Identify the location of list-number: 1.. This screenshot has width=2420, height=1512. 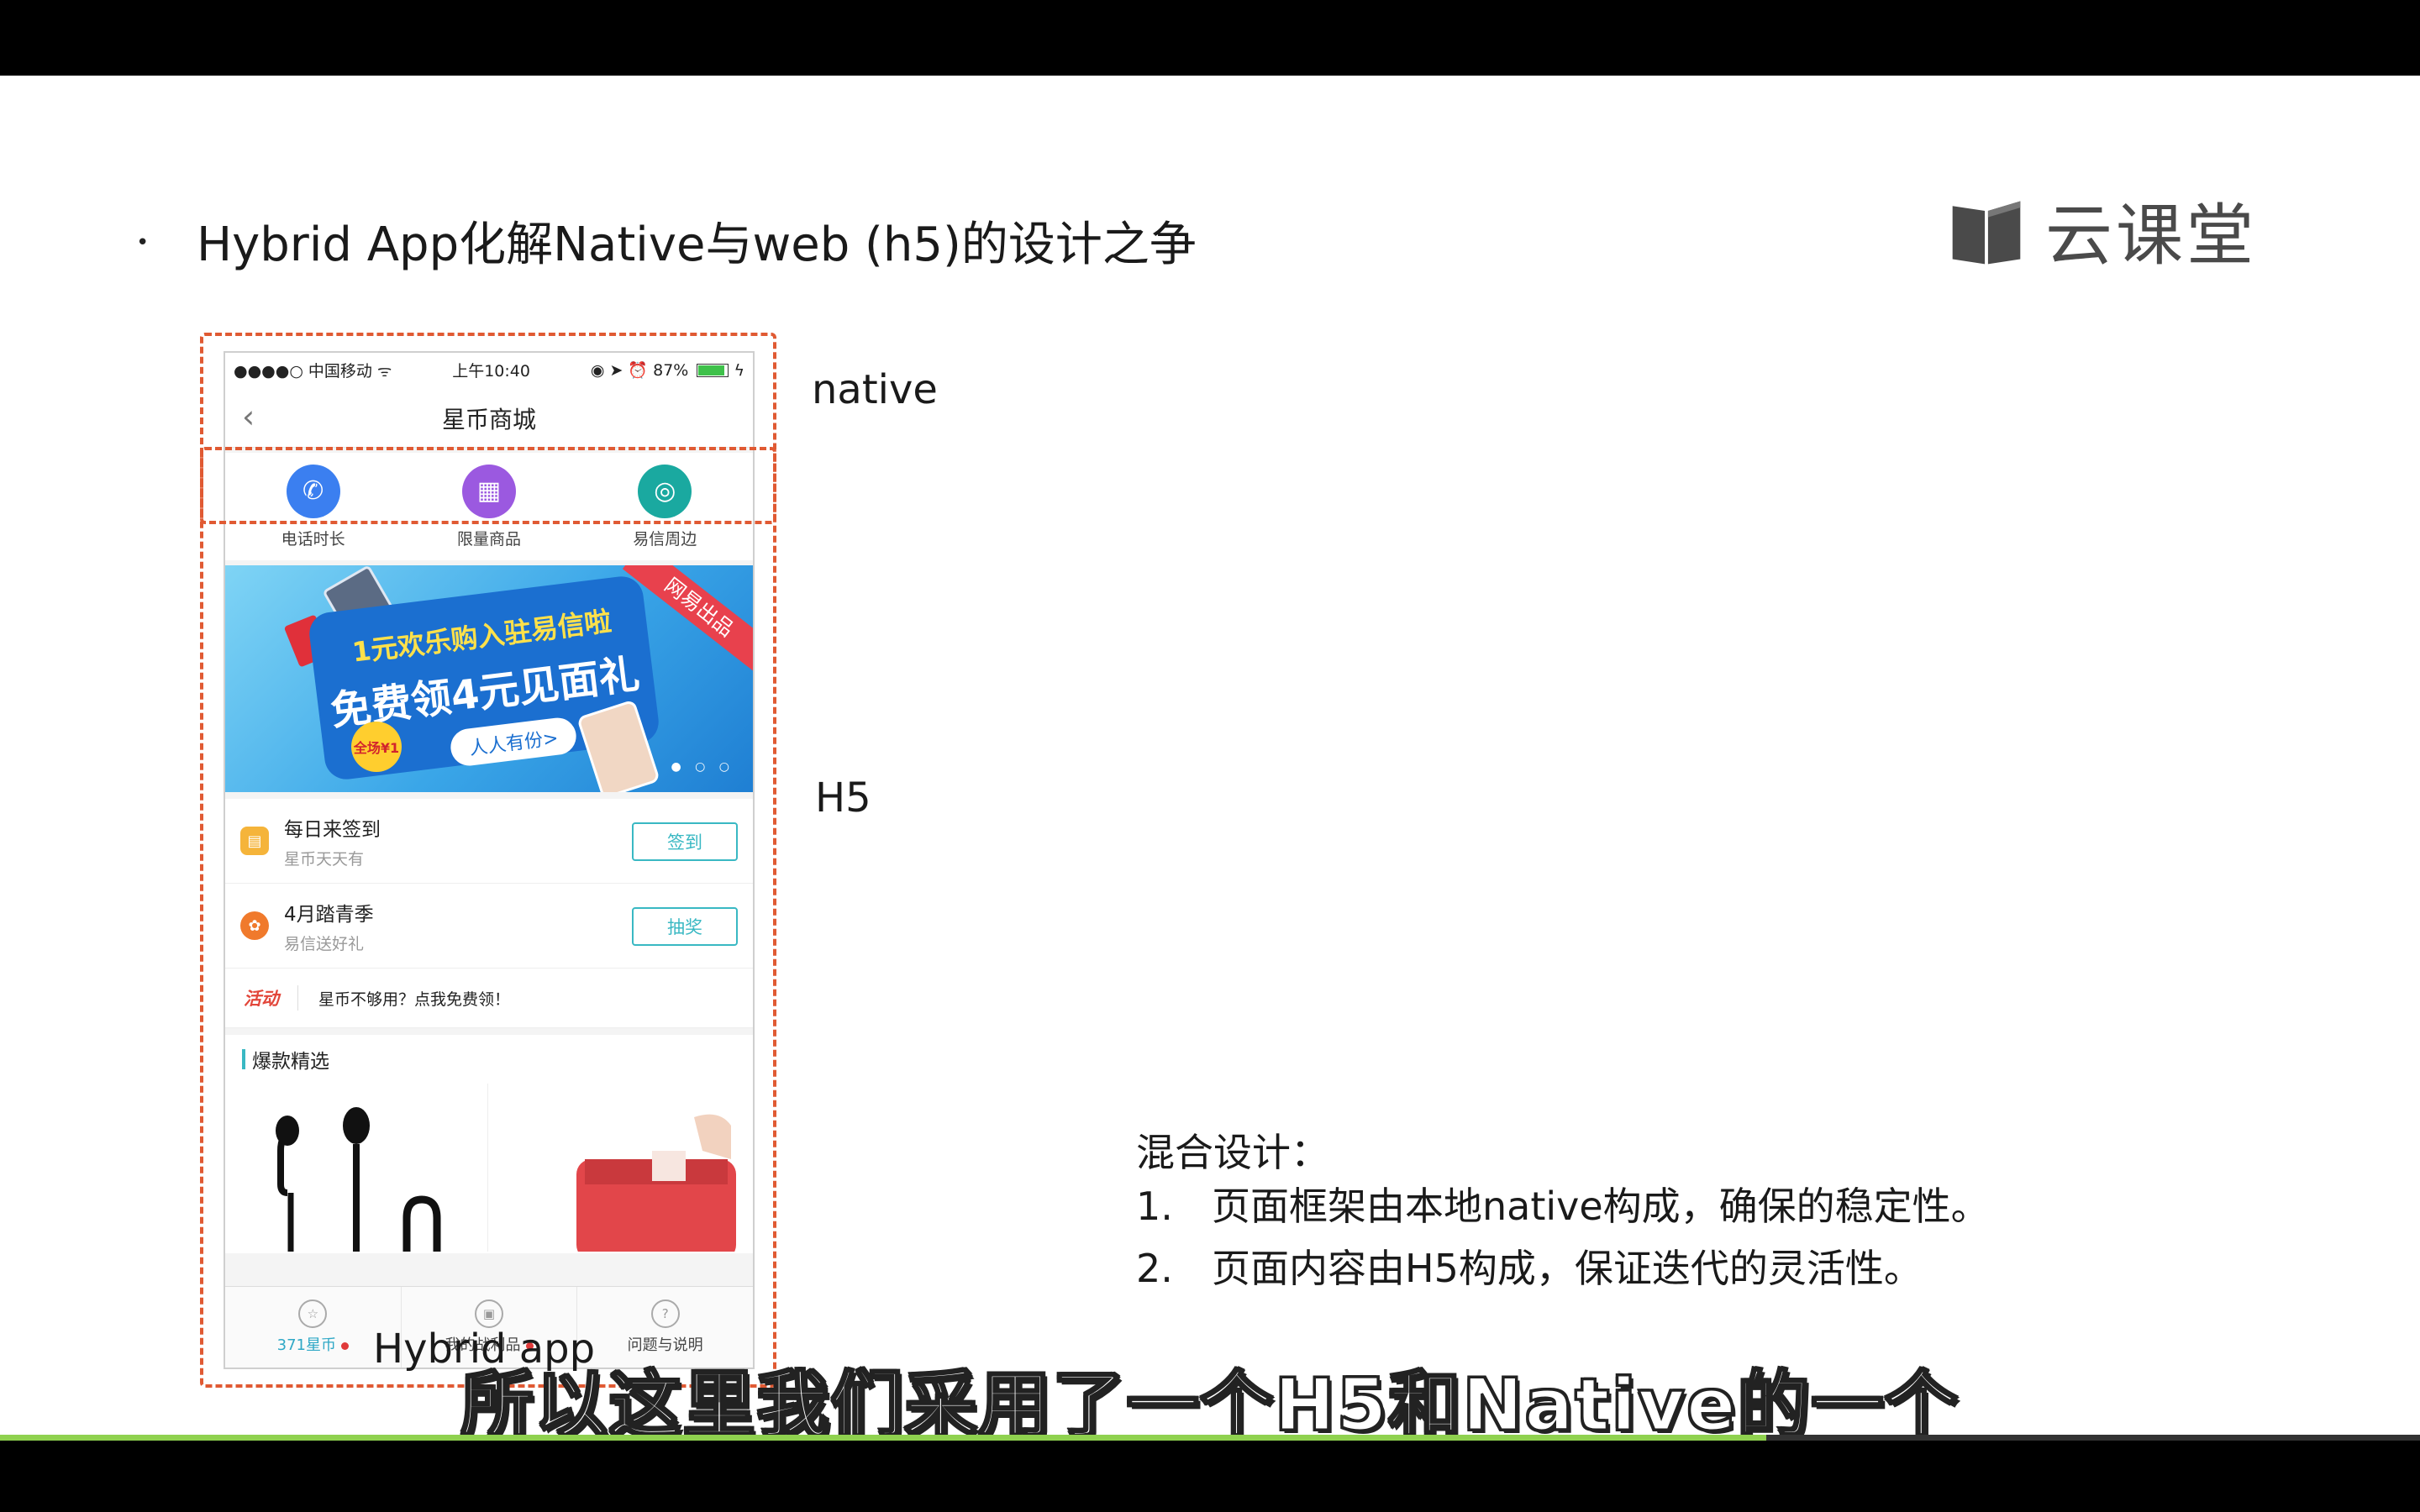
(1154, 1206).